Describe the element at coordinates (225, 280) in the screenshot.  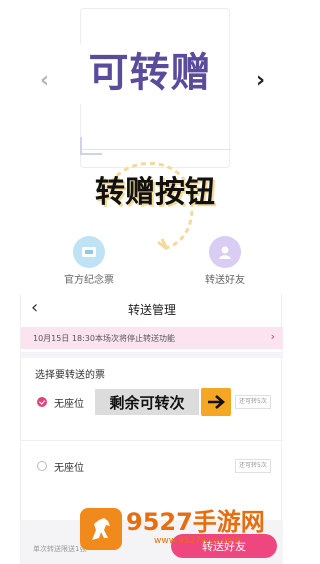
I see `transfer-friend-label: 转送好友` at that location.